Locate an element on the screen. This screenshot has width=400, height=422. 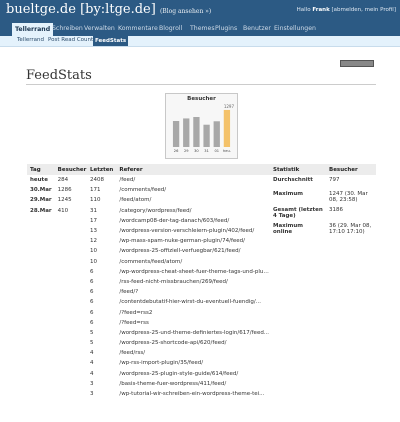
ref-header-referer: Referer is located at coordinates (194, 169).